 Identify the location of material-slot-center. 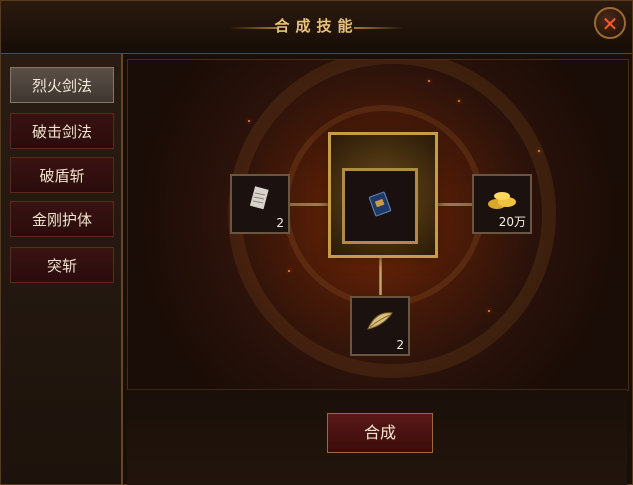
(380, 206).